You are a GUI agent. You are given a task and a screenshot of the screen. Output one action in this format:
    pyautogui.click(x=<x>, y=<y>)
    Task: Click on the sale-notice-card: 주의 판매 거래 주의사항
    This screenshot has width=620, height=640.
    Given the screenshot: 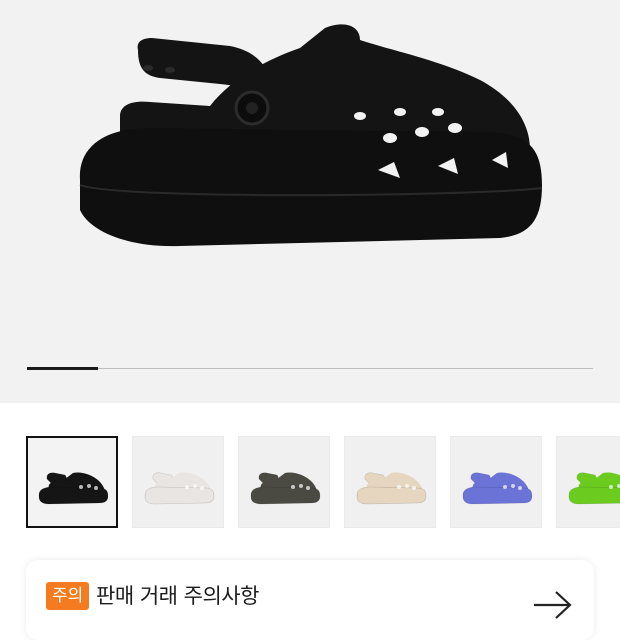 What is the action you would take?
    pyautogui.click(x=310, y=600)
    